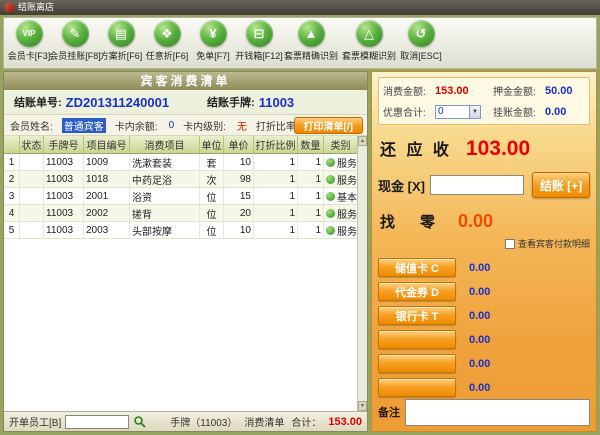  I want to click on table-row: 1 11003 1009 洗漱套装 套 10 1 1 服务, so click(180, 162).